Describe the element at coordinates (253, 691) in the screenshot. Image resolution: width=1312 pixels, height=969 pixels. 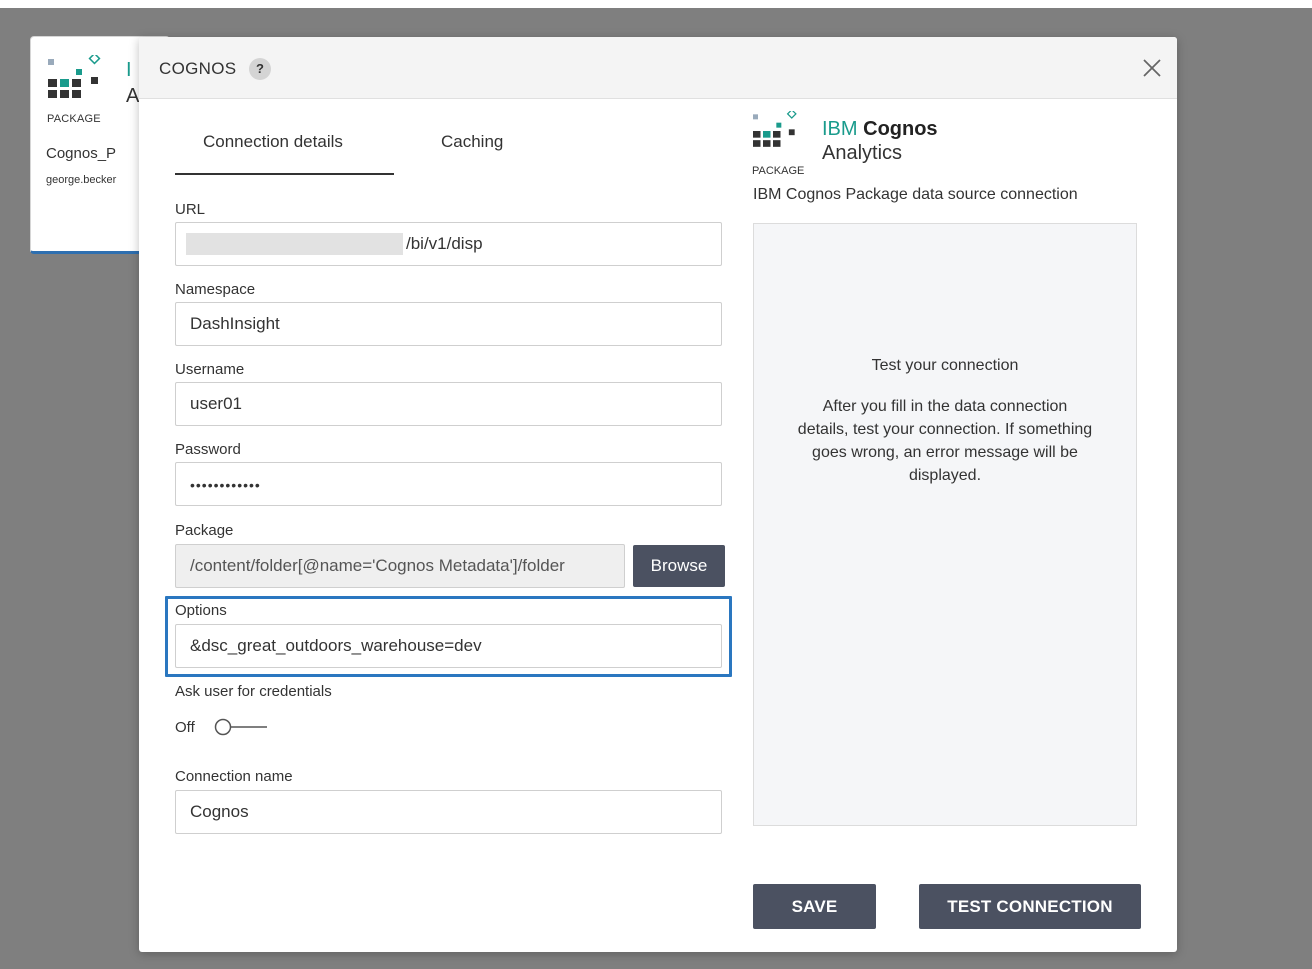
I see `ask-credentials-label: Ask user for credentials` at that location.